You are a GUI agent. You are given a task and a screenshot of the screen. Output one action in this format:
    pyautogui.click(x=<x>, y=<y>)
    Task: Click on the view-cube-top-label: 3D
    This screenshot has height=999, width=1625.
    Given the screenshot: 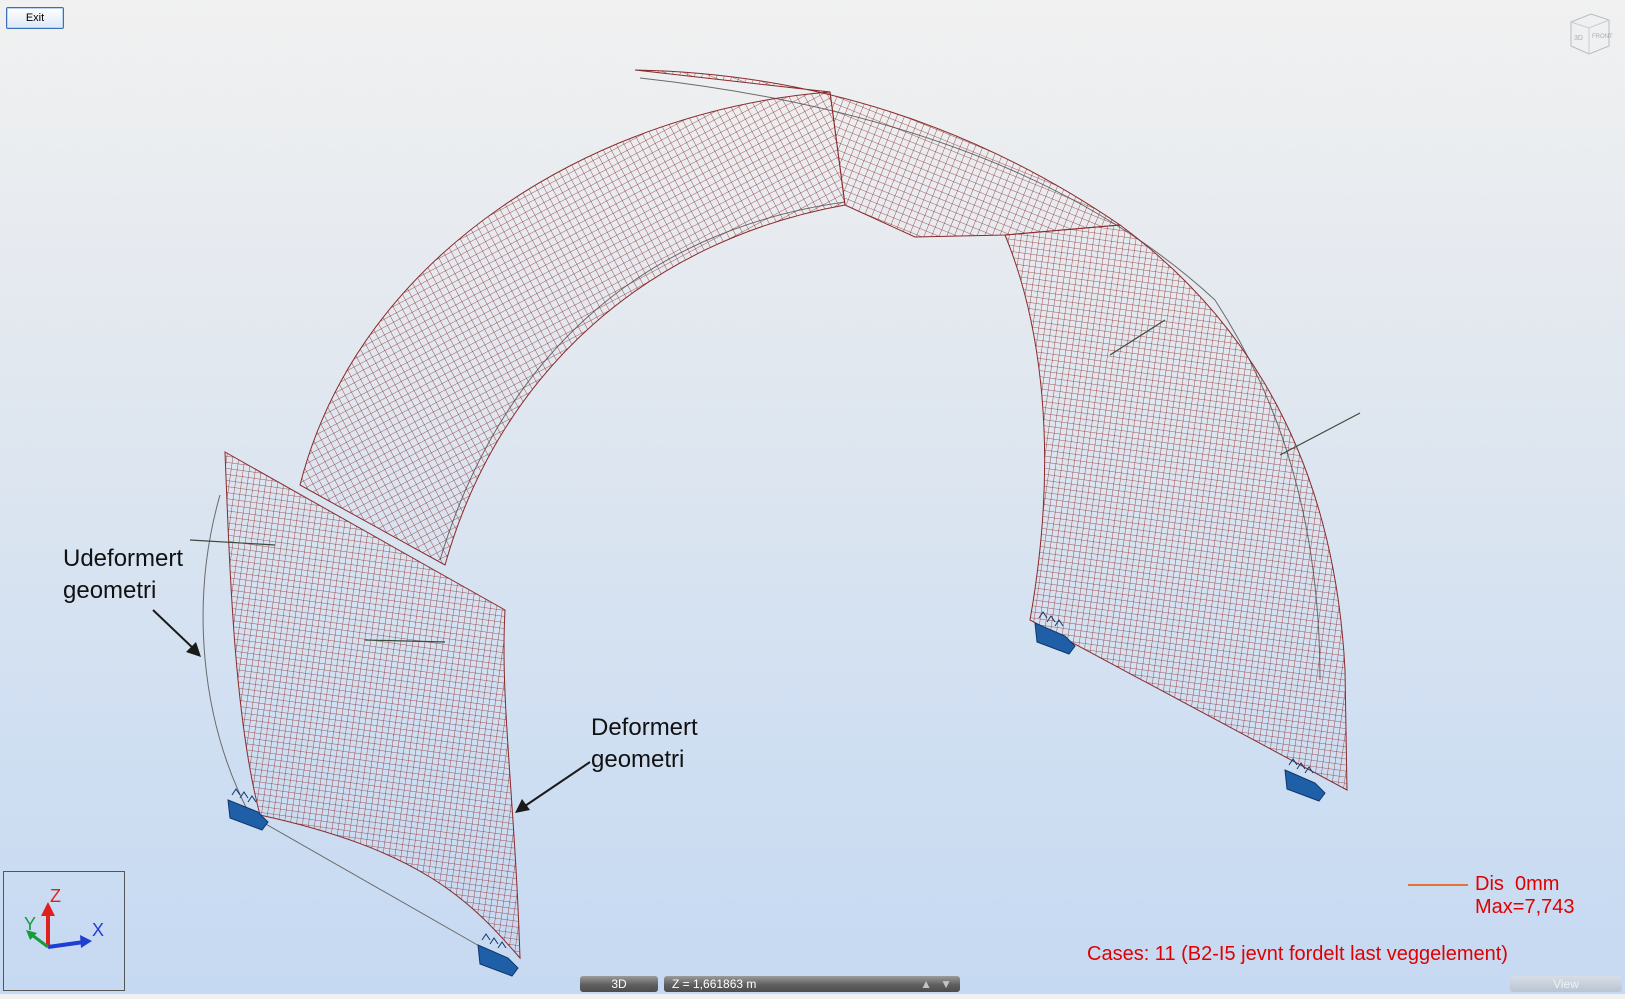 What is the action you would take?
    pyautogui.click(x=1578, y=38)
    